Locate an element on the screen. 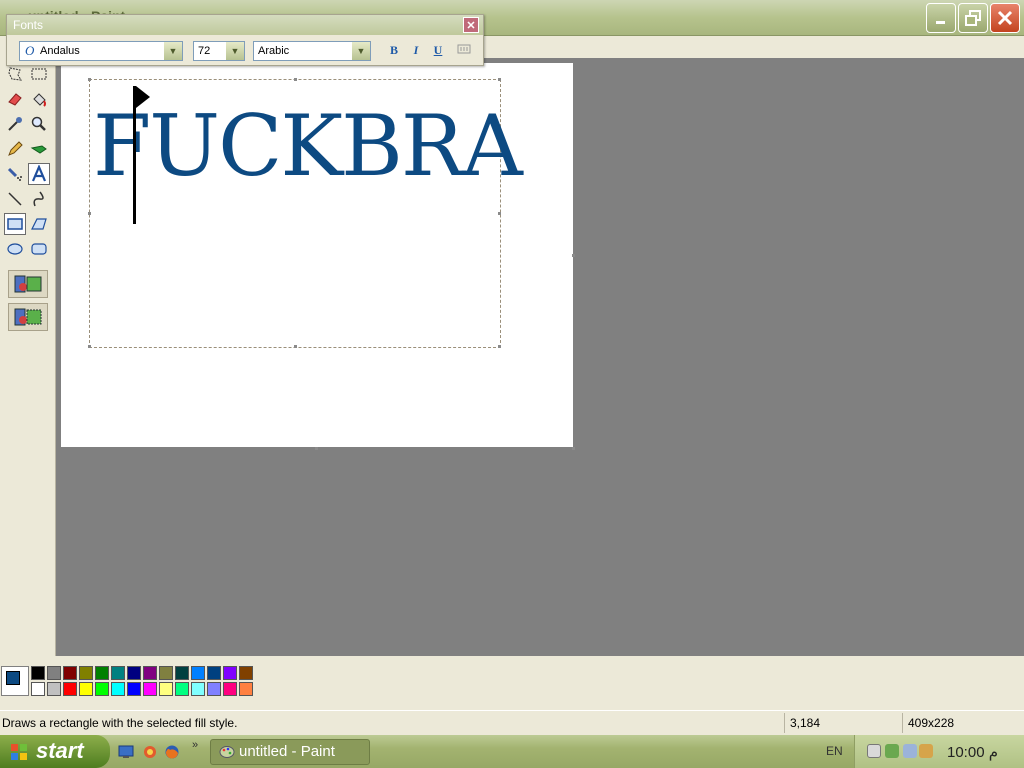 The width and height of the screenshot is (1024, 768). pencil-icon is located at coordinates (15, 148).